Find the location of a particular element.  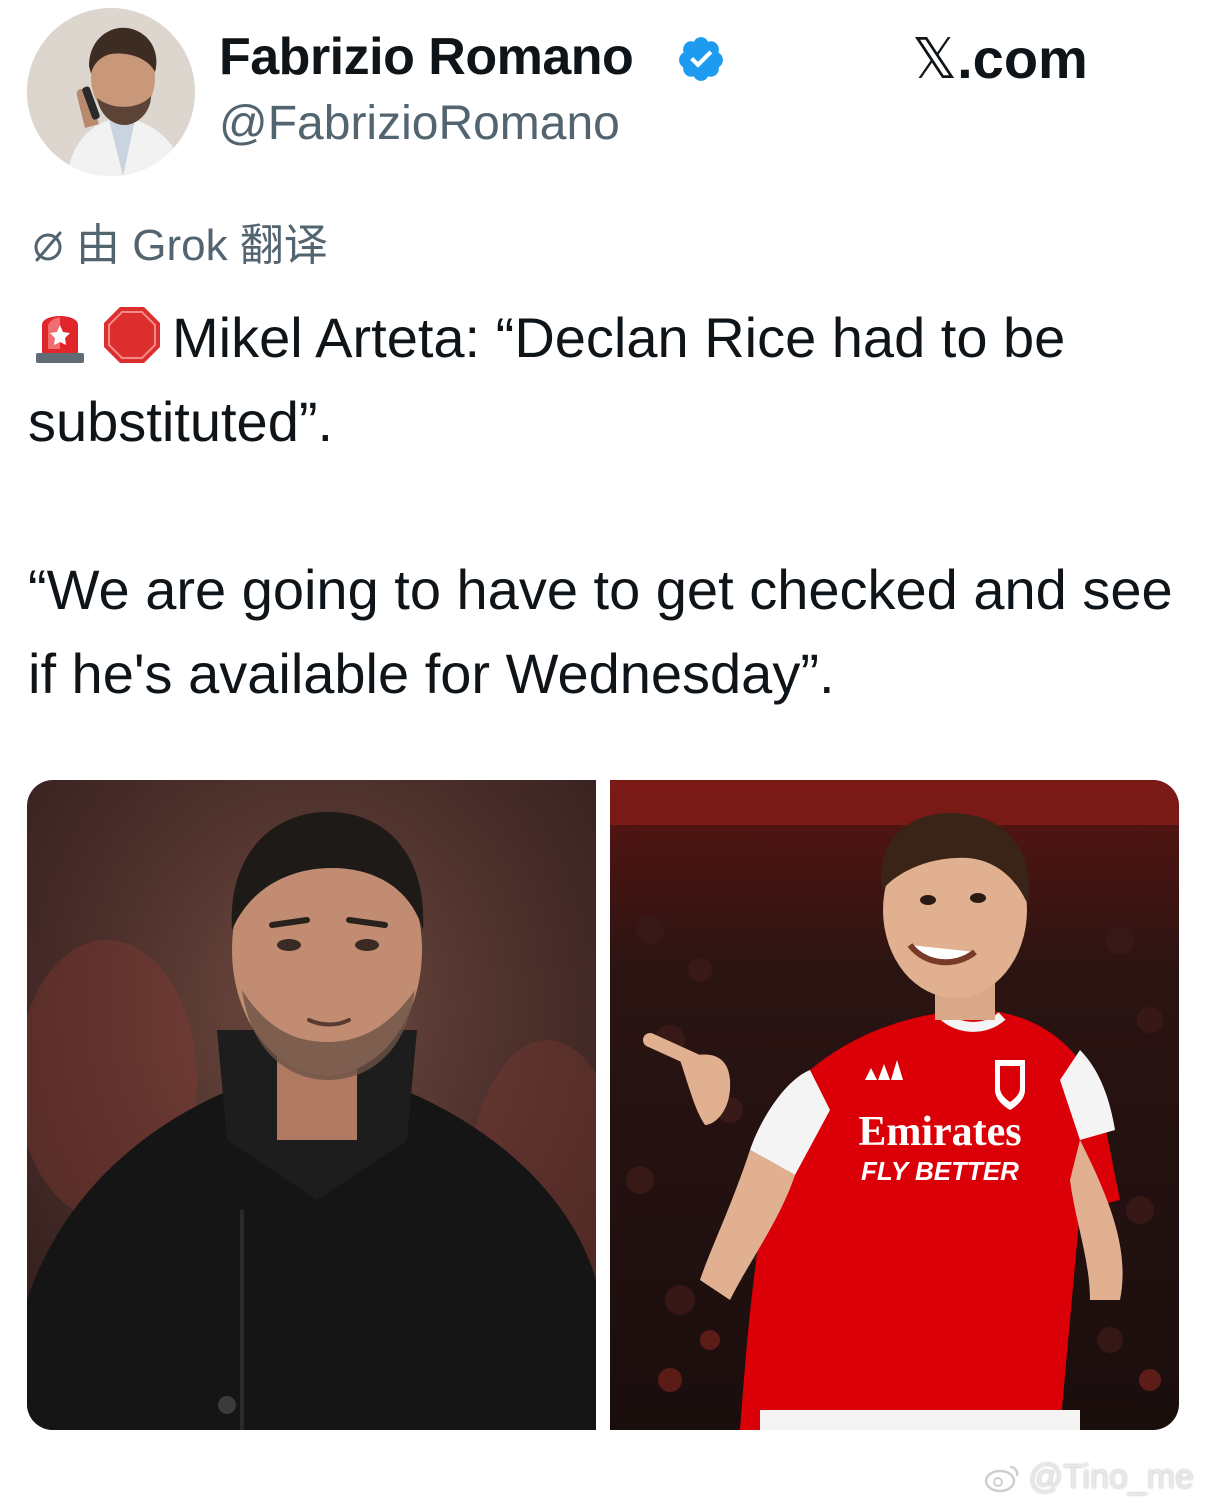

author-name: Fabrizio Romano is located at coordinates (426, 57).